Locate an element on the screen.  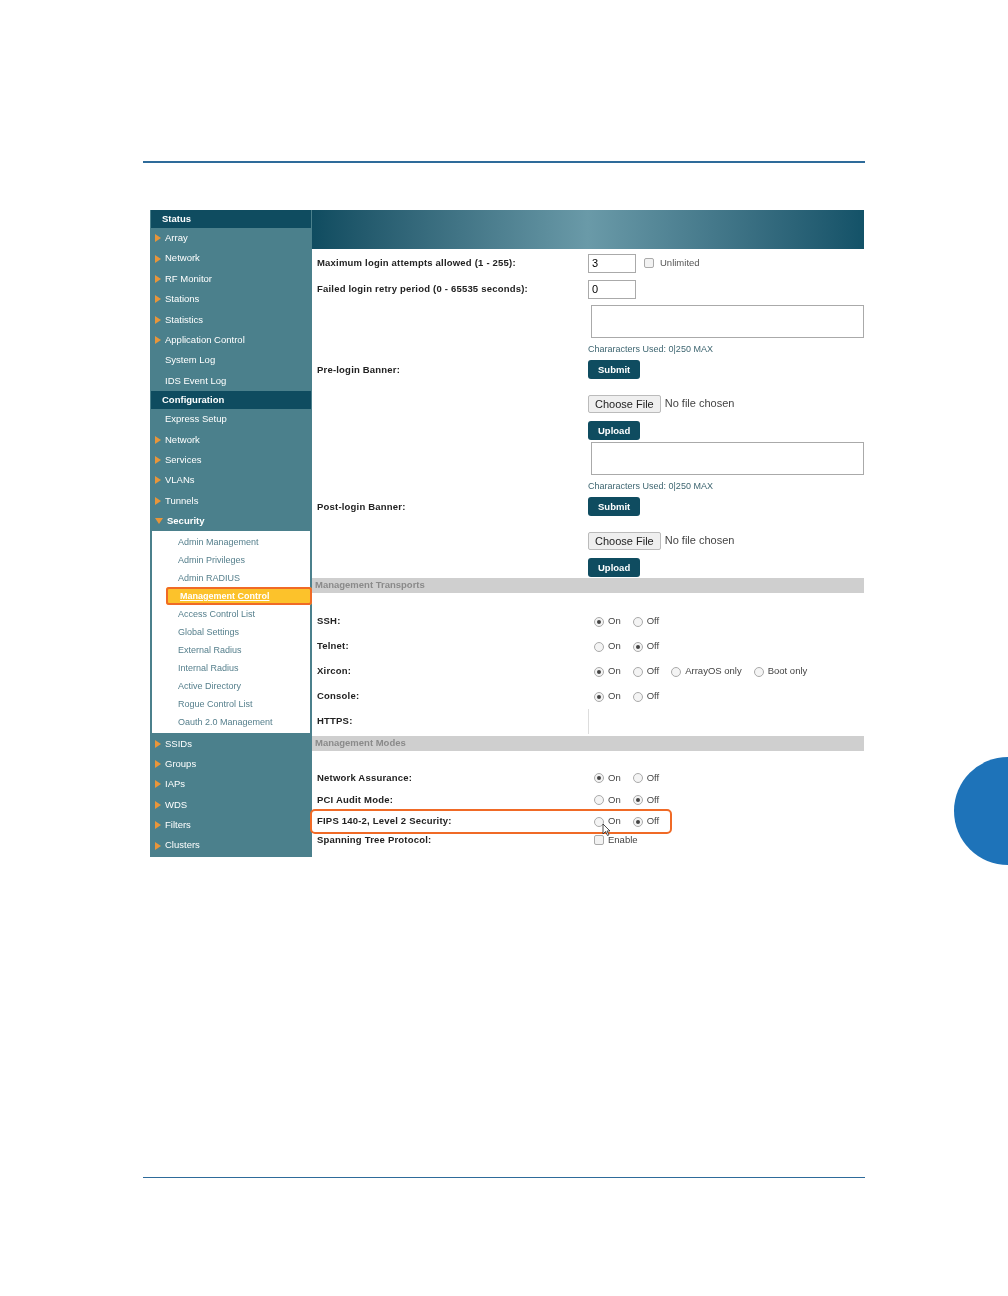
sidebar-item: Application Control is located at coordinates (231, 340).